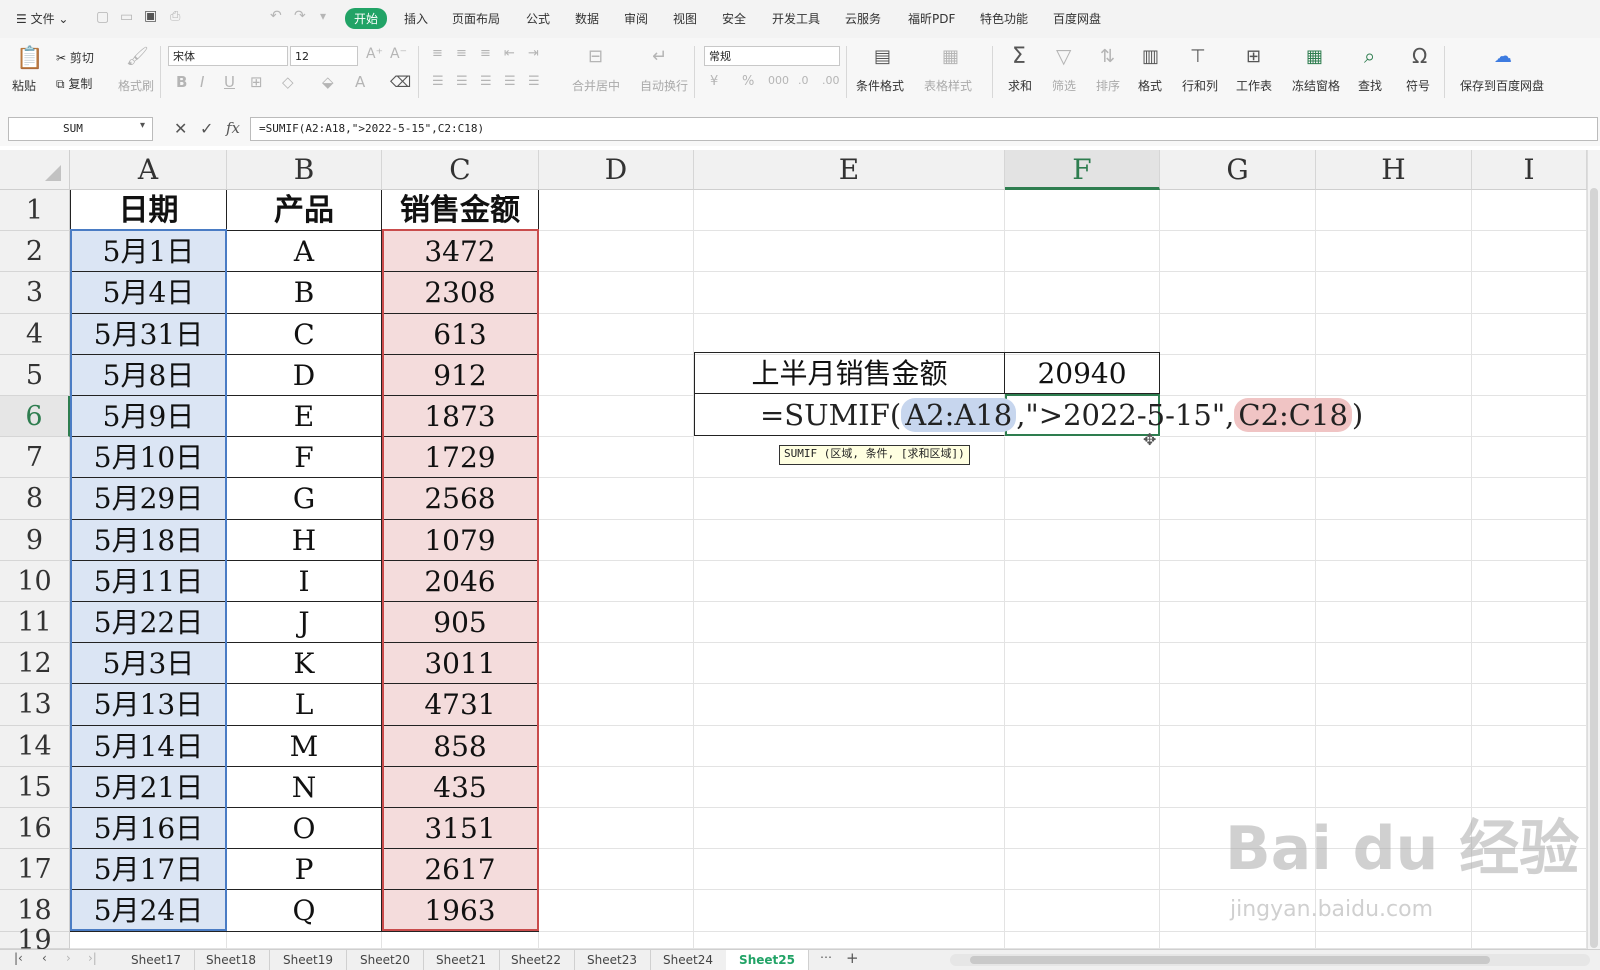 This screenshot has width=1600, height=970. I want to click on data-cell: 5月4日, so click(148, 293).